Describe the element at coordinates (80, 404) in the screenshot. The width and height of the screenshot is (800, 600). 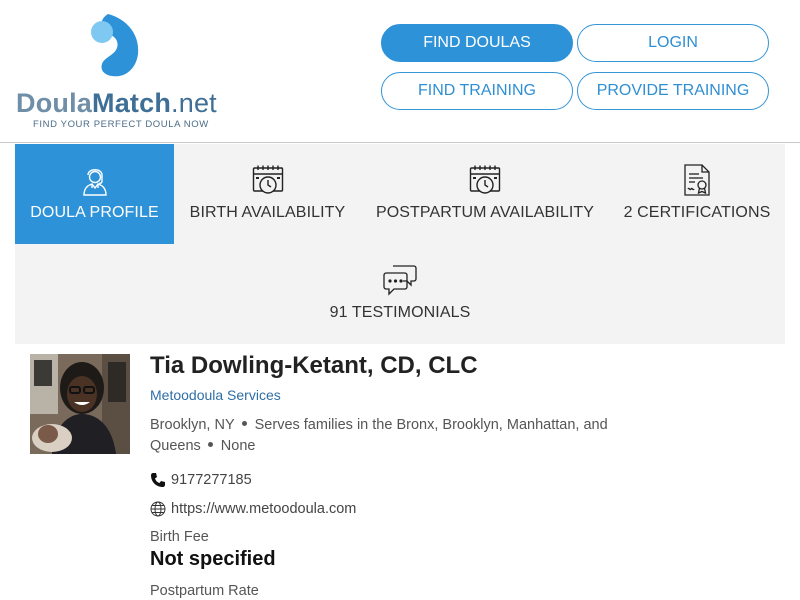
I see `doula-photo` at that location.